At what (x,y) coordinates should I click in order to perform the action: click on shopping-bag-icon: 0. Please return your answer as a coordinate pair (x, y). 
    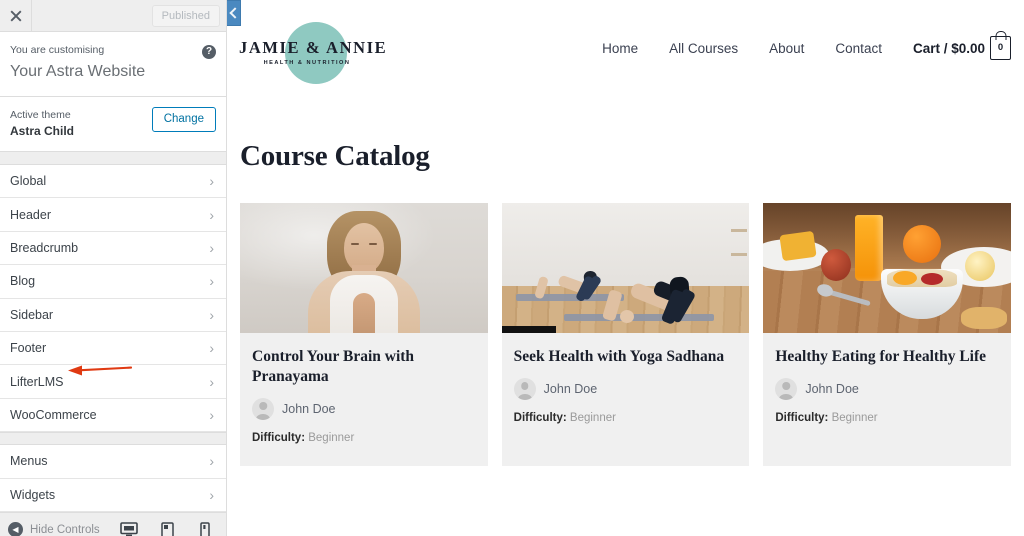
    Looking at the image, I should click on (1000, 48).